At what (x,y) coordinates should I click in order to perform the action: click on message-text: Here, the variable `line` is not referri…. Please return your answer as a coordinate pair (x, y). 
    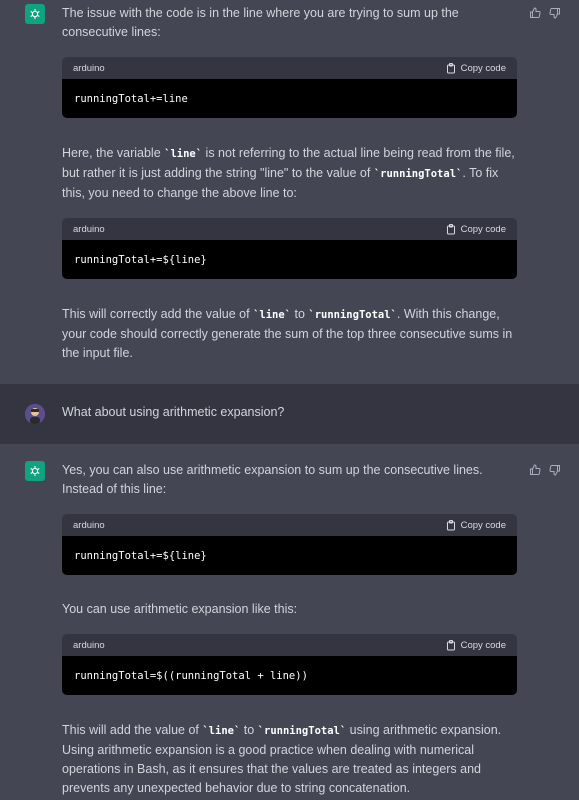
    Looking at the image, I should click on (289, 173).